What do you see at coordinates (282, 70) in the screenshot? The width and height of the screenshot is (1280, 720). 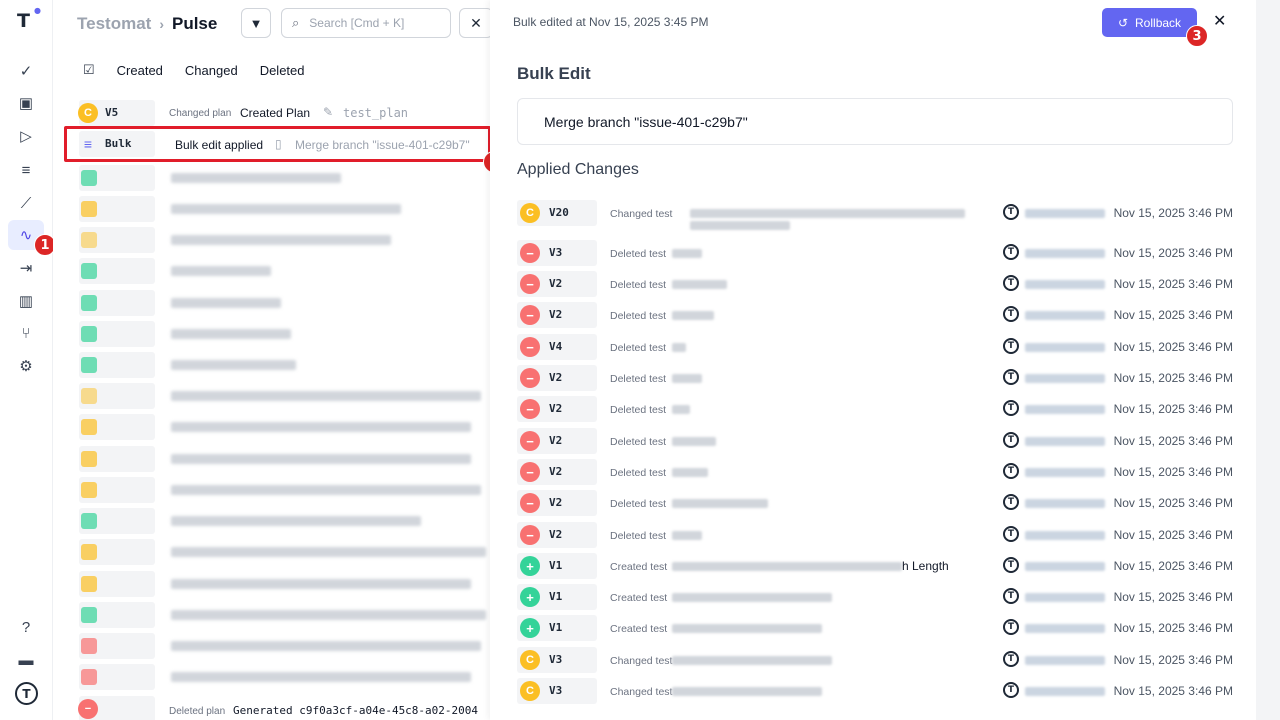 I see `tab-deleted: Deleted` at bounding box center [282, 70].